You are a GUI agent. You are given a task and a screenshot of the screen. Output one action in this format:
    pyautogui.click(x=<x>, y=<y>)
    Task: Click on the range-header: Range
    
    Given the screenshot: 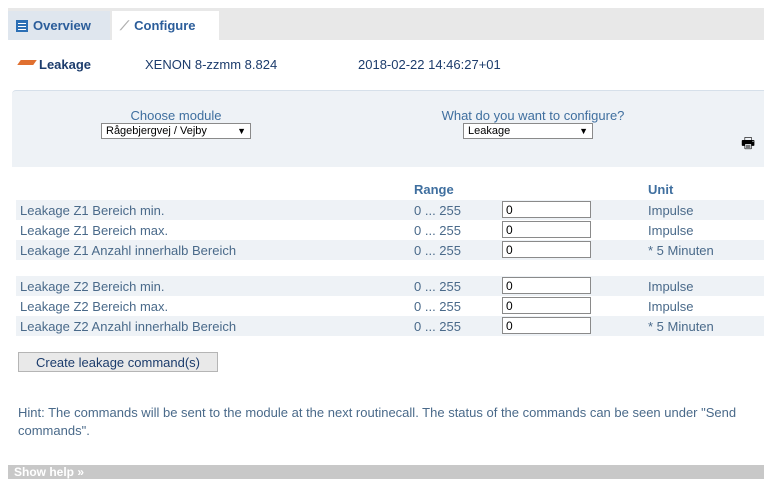 What is the action you would take?
    pyautogui.click(x=434, y=189)
    